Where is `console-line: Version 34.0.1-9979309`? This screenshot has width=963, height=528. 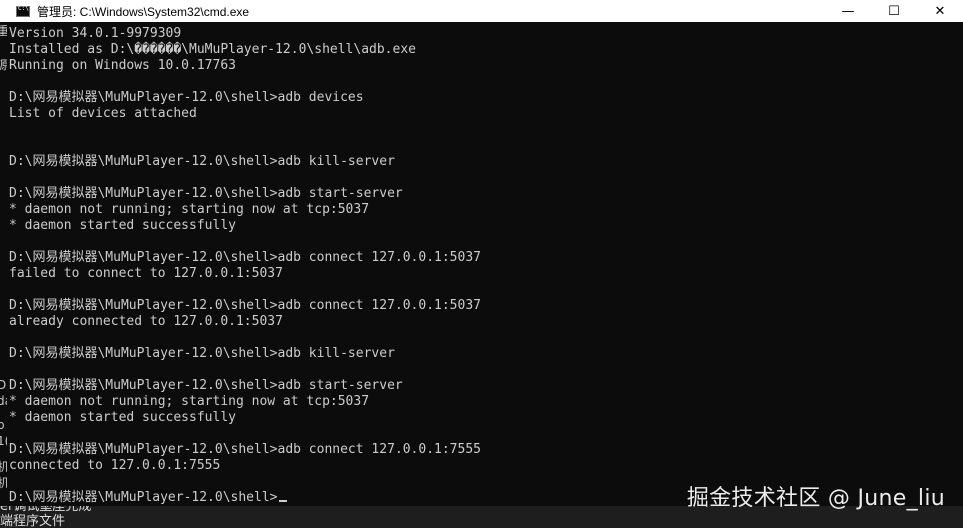
console-line: Version 34.0.1-9979309 is located at coordinates (95, 33).